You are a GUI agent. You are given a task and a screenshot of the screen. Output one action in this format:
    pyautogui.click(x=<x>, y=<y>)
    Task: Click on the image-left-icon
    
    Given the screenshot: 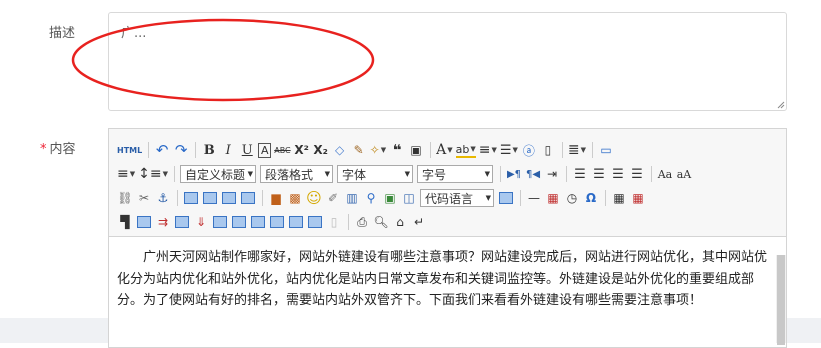 What is the action you would take?
    pyautogui.click(x=210, y=198)
    